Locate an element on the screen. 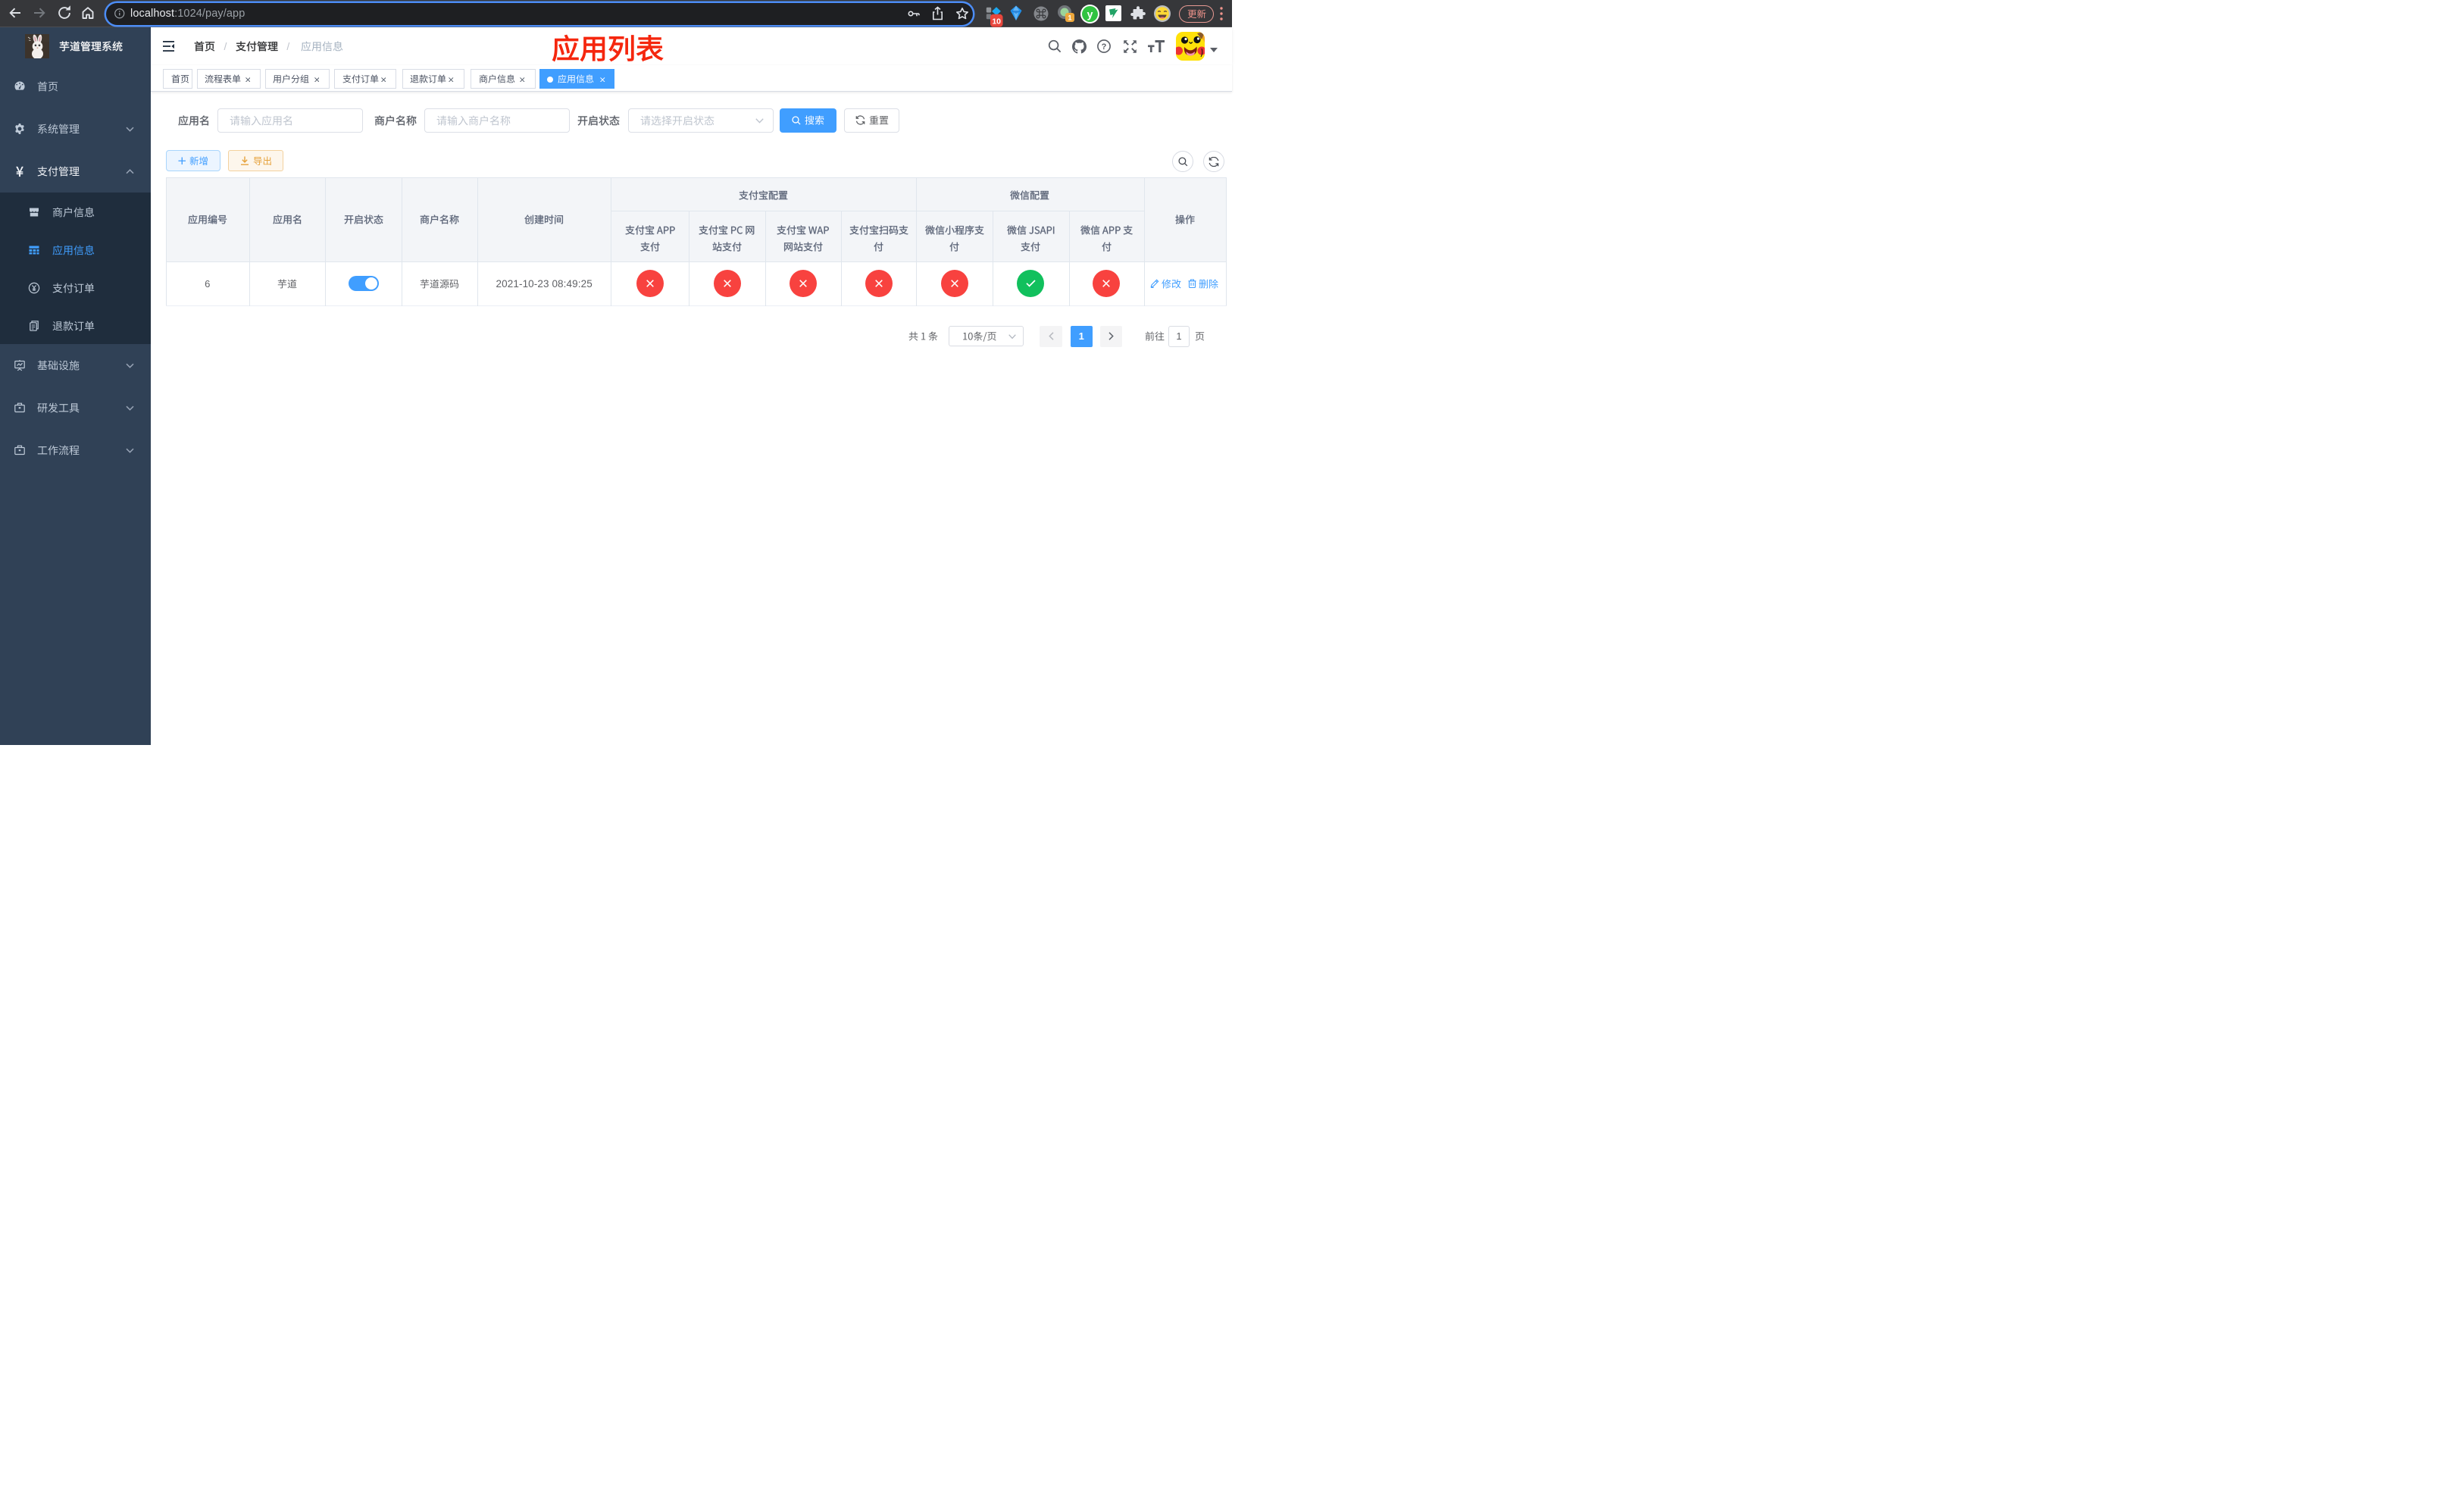 The height and width of the screenshot is (1490, 2464). svg-text: 1 is located at coordinates (1070, 18).